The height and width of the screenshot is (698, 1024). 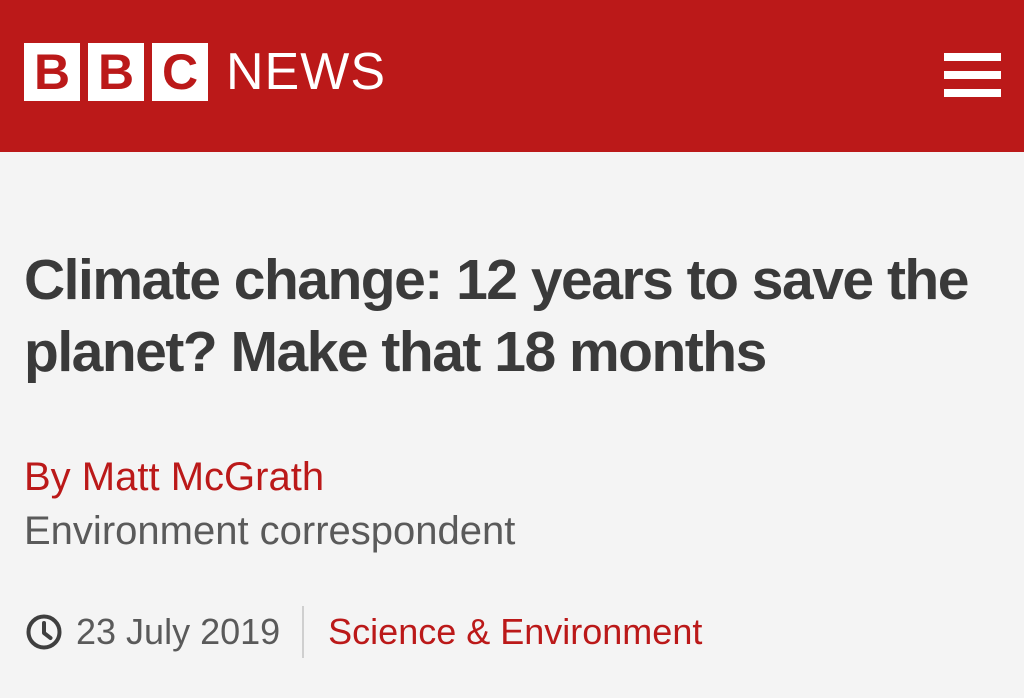 What do you see at coordinates (178, 631) in the screenshot?
I see `publish-date: 23 July 2019` at bounding box center [178, 631].